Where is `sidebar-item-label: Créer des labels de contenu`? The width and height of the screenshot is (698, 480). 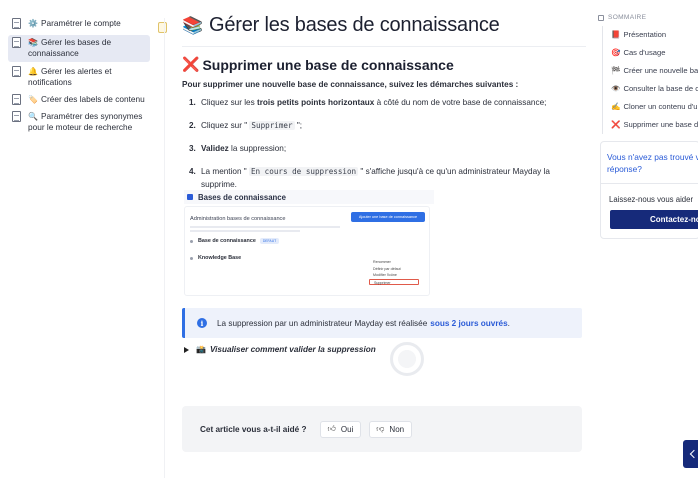
sidebar-item-label: Créer des labels de contenu is located at coordinates (92, 99).